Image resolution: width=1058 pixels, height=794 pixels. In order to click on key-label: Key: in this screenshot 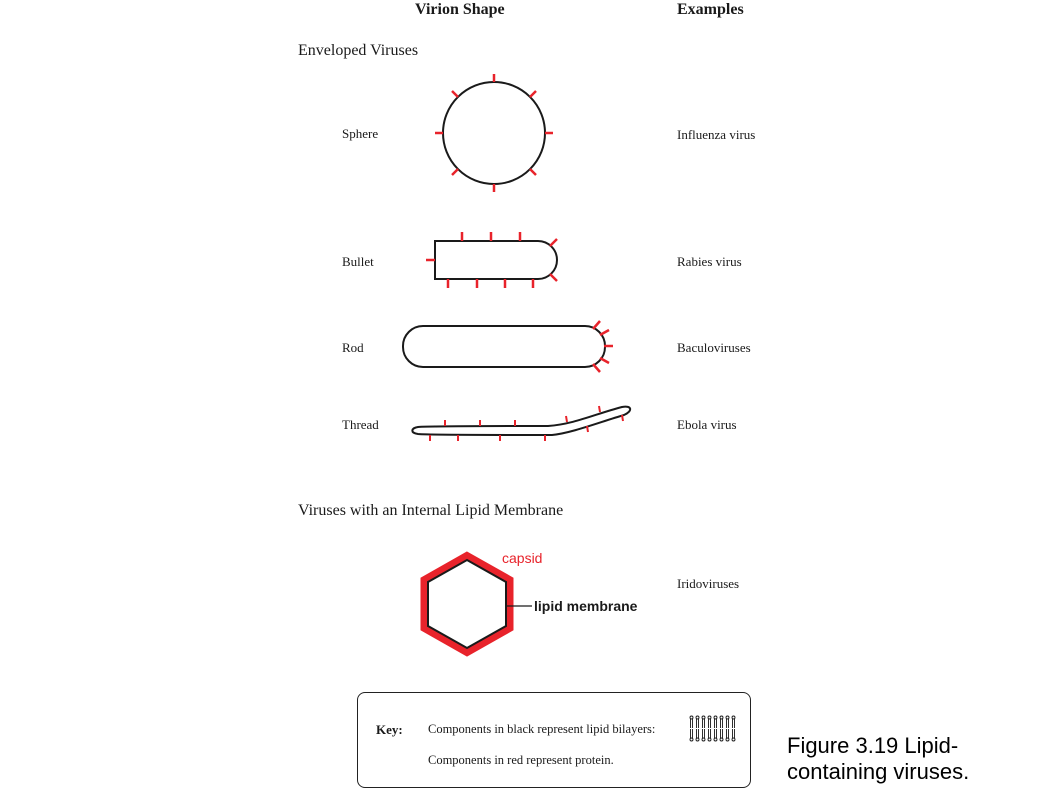, I will do `click(389, 729)`.